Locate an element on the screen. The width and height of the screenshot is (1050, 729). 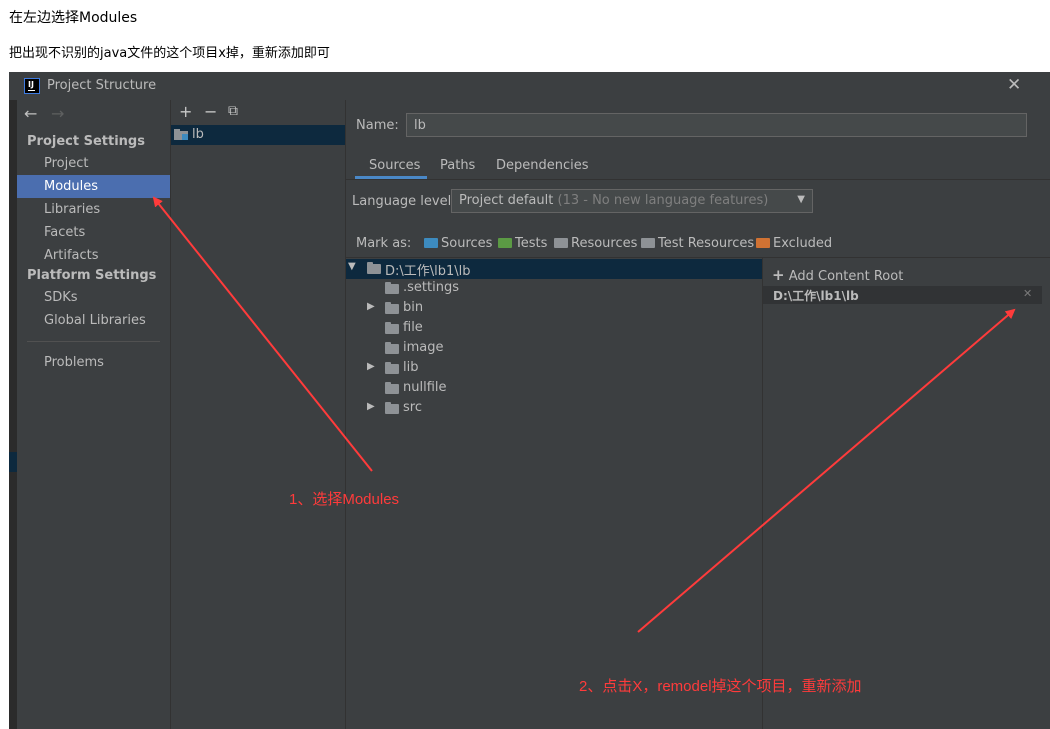
platform-settings-header: Platform Settings is located at coordinates (92, 275).